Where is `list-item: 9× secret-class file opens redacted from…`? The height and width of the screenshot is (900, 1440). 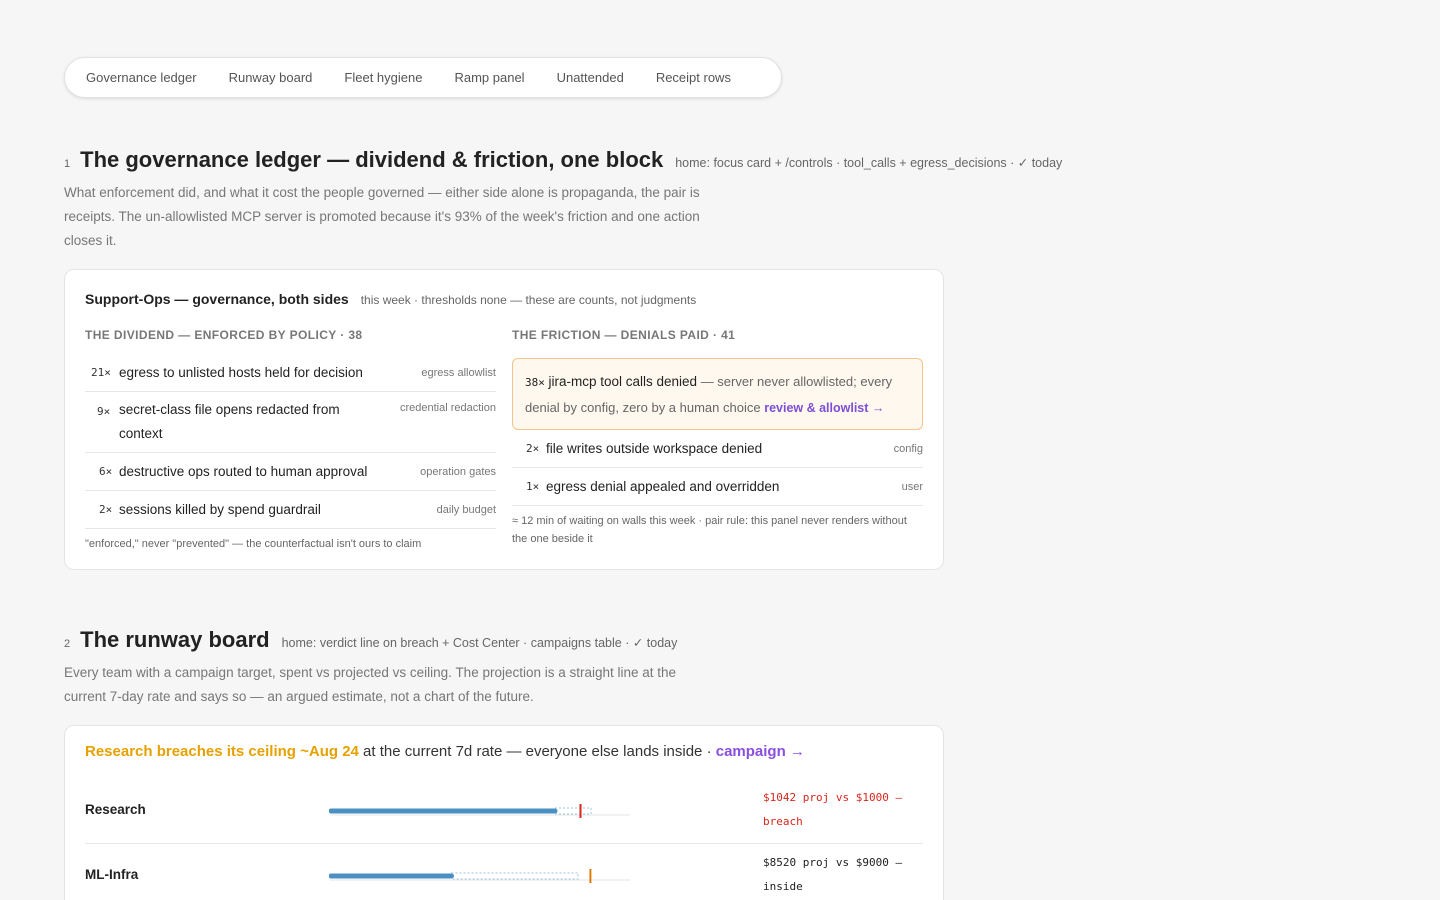
list-item: 9× secret-class file opens redacted from… is located at coordinates (290, 422).